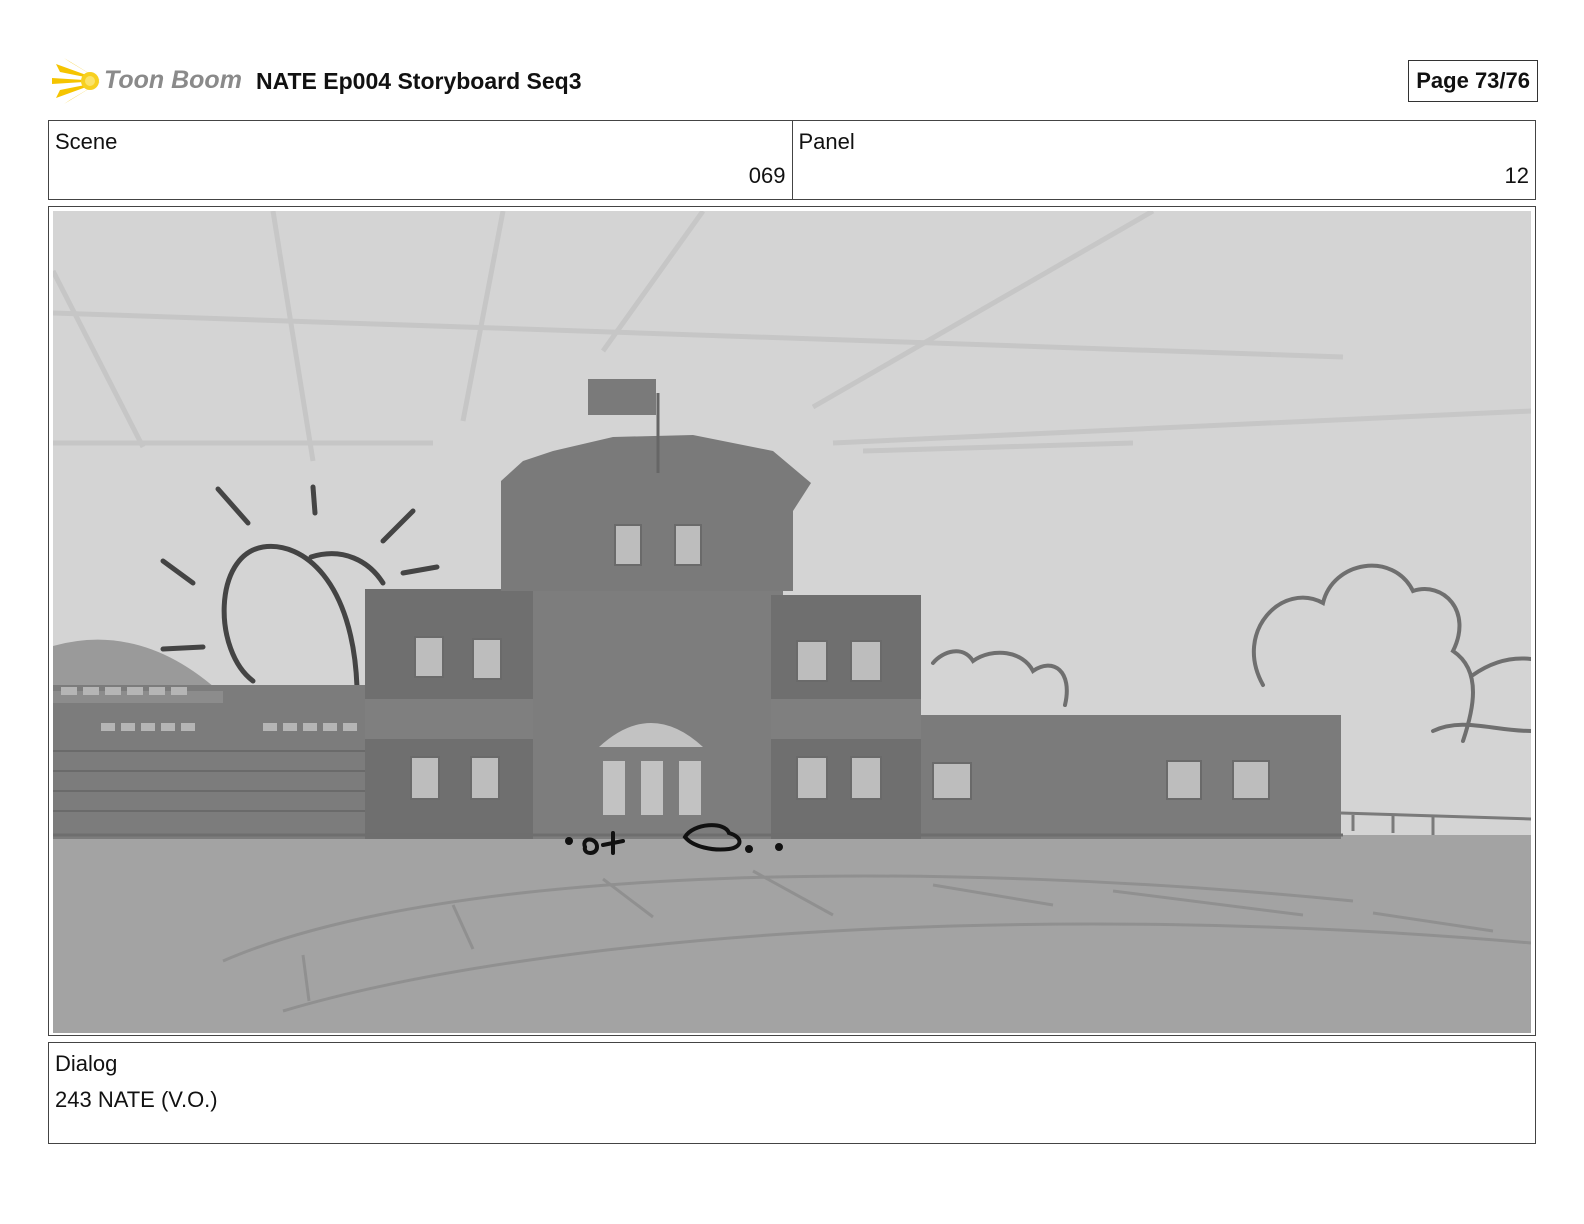 The height and width of the screenshot is (1224, 1584). I want to click on scene-number: 069, so click(767, 175).